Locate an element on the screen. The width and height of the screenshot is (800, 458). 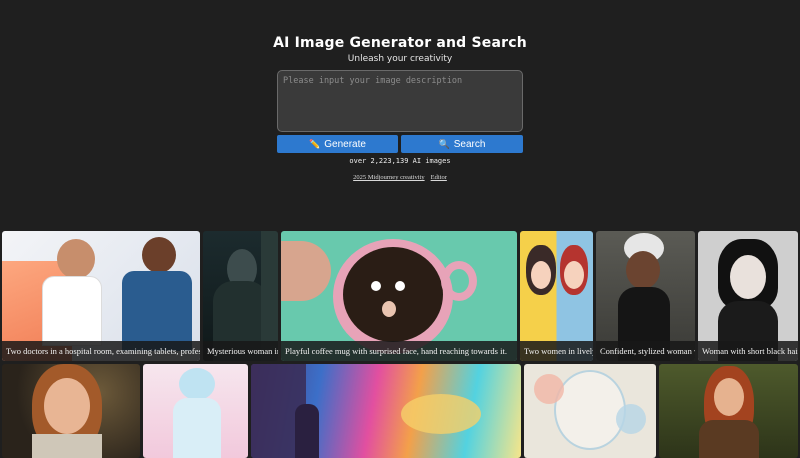
search-button: 🔍 Search is located at coordinates (462, 144).